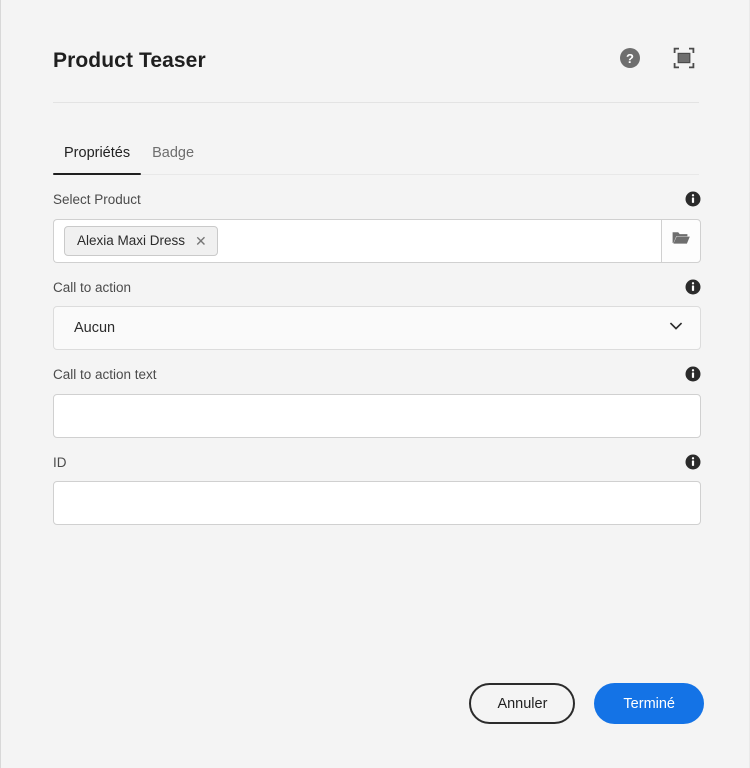 The image size is (750, 768). What do you see at coordinates (377, 503) in the screenshot?
I see `id-input` at bounding box center [377, 503].